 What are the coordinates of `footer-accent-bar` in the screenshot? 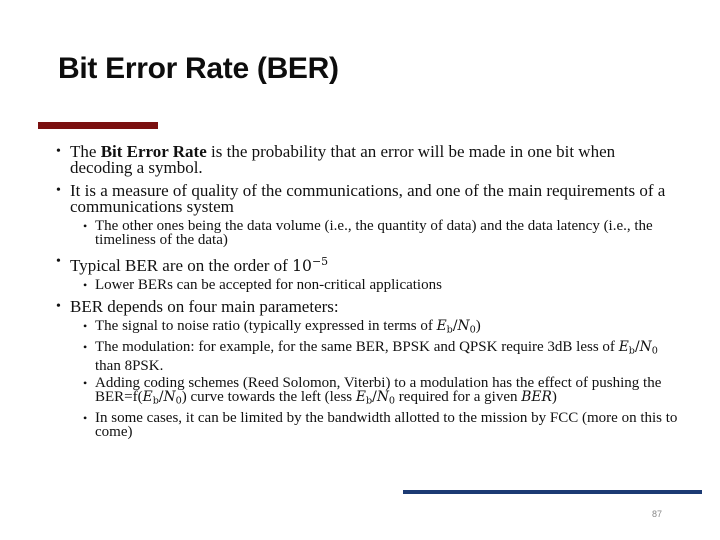 It's located at (552, 492).